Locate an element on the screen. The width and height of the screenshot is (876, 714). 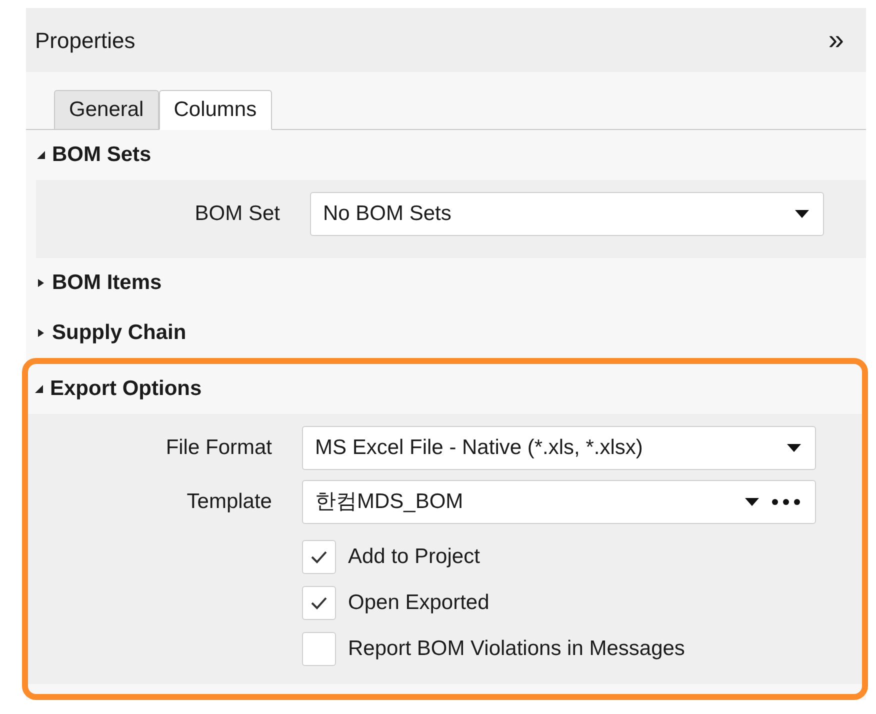
checkbox-label: Open Exported is located at coordinates (419, 603).